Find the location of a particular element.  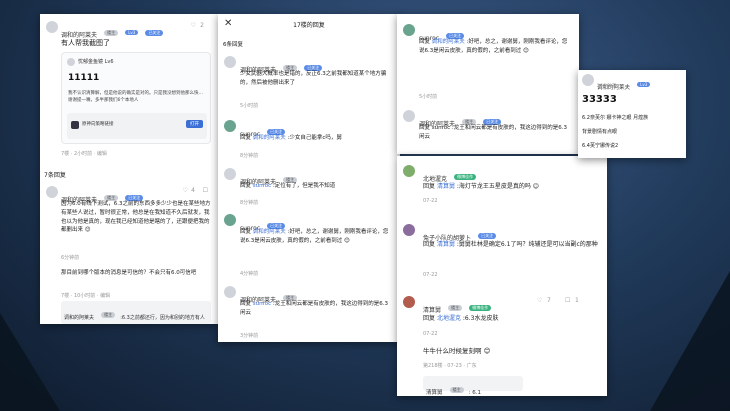

quote-user: 调和的阿莱夫 is located at coordinates (79, 318).